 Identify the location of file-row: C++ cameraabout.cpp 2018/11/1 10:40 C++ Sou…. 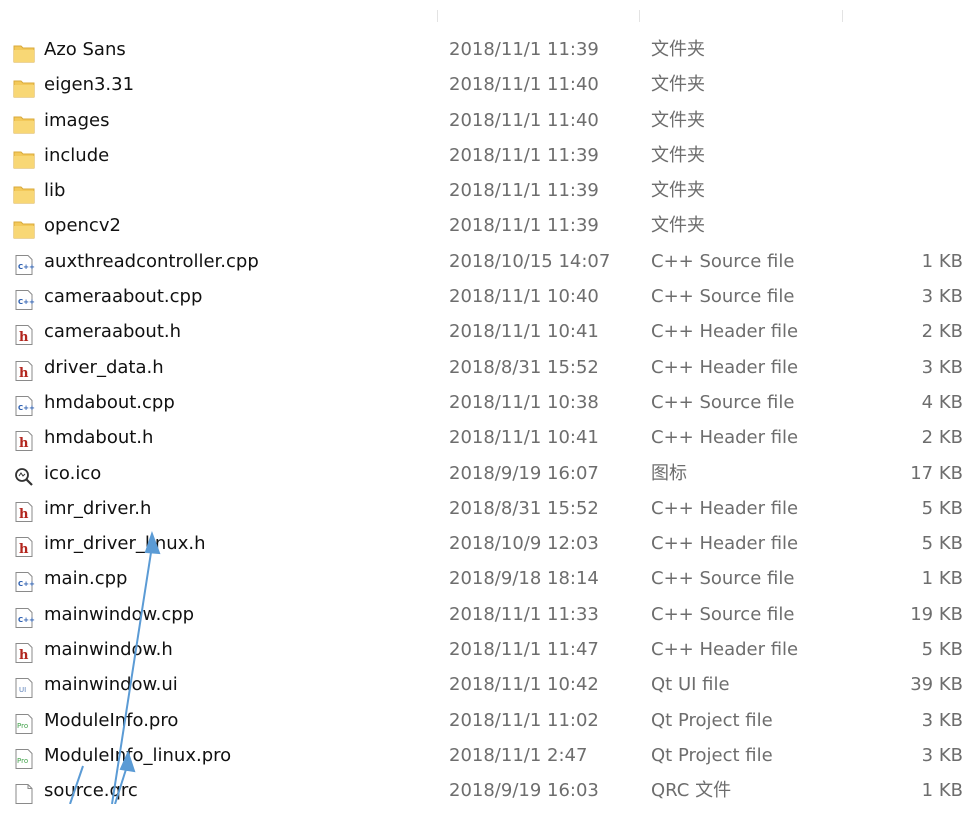
(486, 296).